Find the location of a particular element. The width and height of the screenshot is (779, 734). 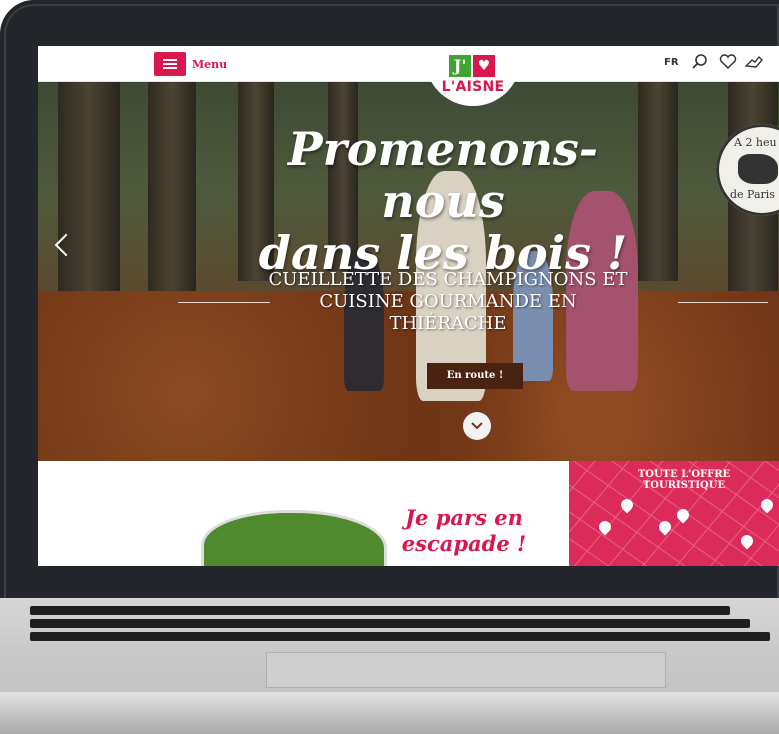

keyboard is located at coordinates (404, 626).